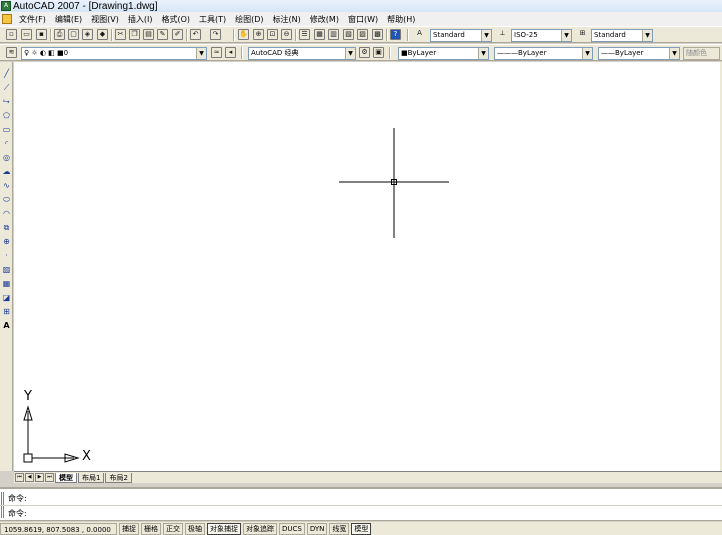 This screenshot has height=535, width=722. What do you see at coordinates (173, 528) in the screenshot?
I see `ortho-toggle: 正交` at bounding box center [173, 528].